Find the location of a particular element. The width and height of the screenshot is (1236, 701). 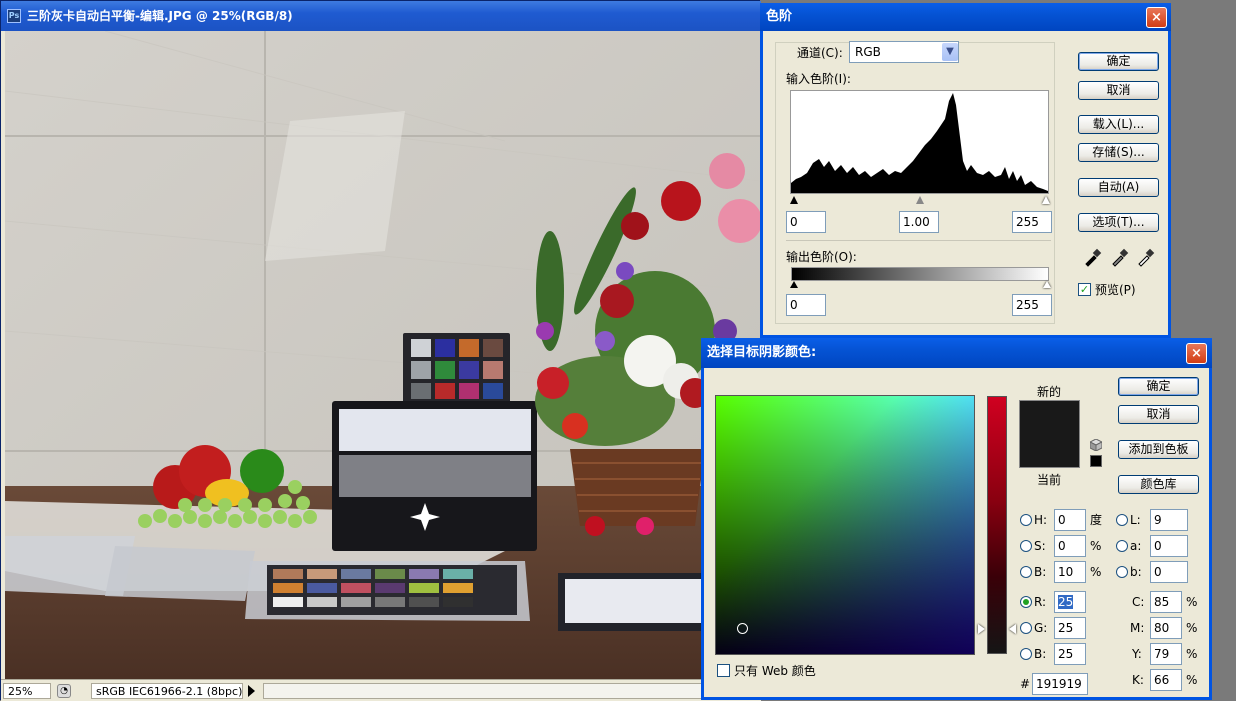

k-field: 66 is located at coordinates (1166, 680).